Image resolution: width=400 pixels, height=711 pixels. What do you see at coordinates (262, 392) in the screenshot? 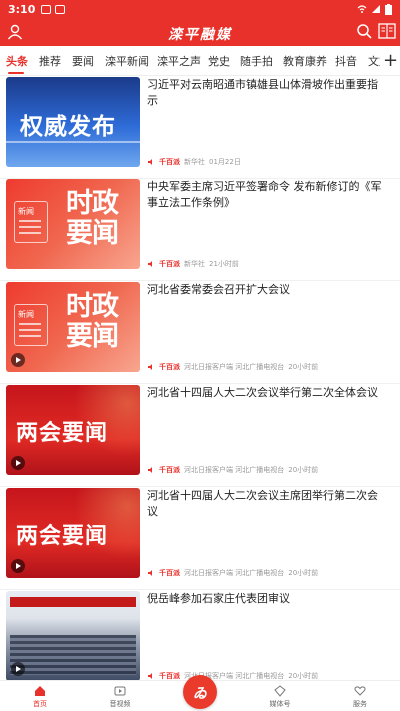
I see `news-headline: 河北省十四届人大二次会议举行第二次全体会议` at bounding box center [262, 392].